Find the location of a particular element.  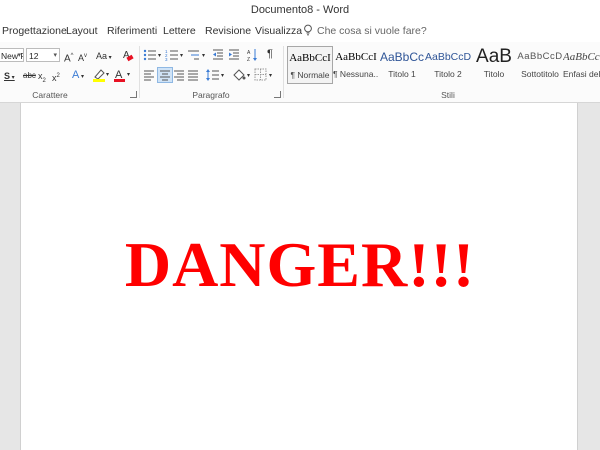

font-size-combo: 12 ▾ is located at coordinates (43, 55).